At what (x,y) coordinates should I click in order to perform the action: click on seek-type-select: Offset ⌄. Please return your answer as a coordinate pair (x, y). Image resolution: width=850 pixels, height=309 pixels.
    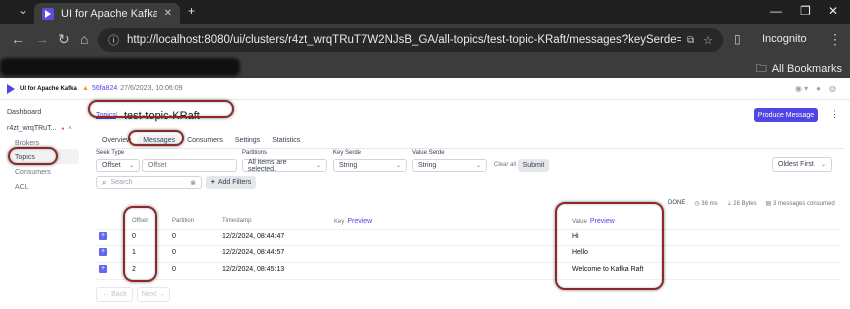
    Looking at the image, I should click on (118, 165).